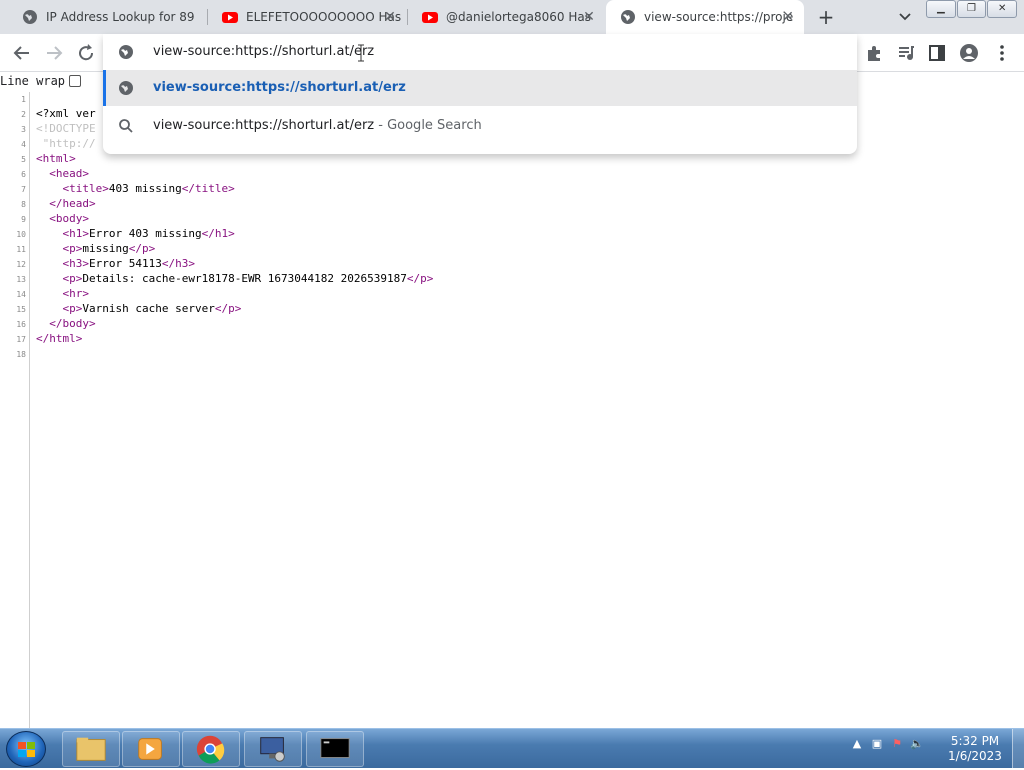 This screenshot has height=770, width=1024. I want to click on restore-button: ❐, so click(971, 9).